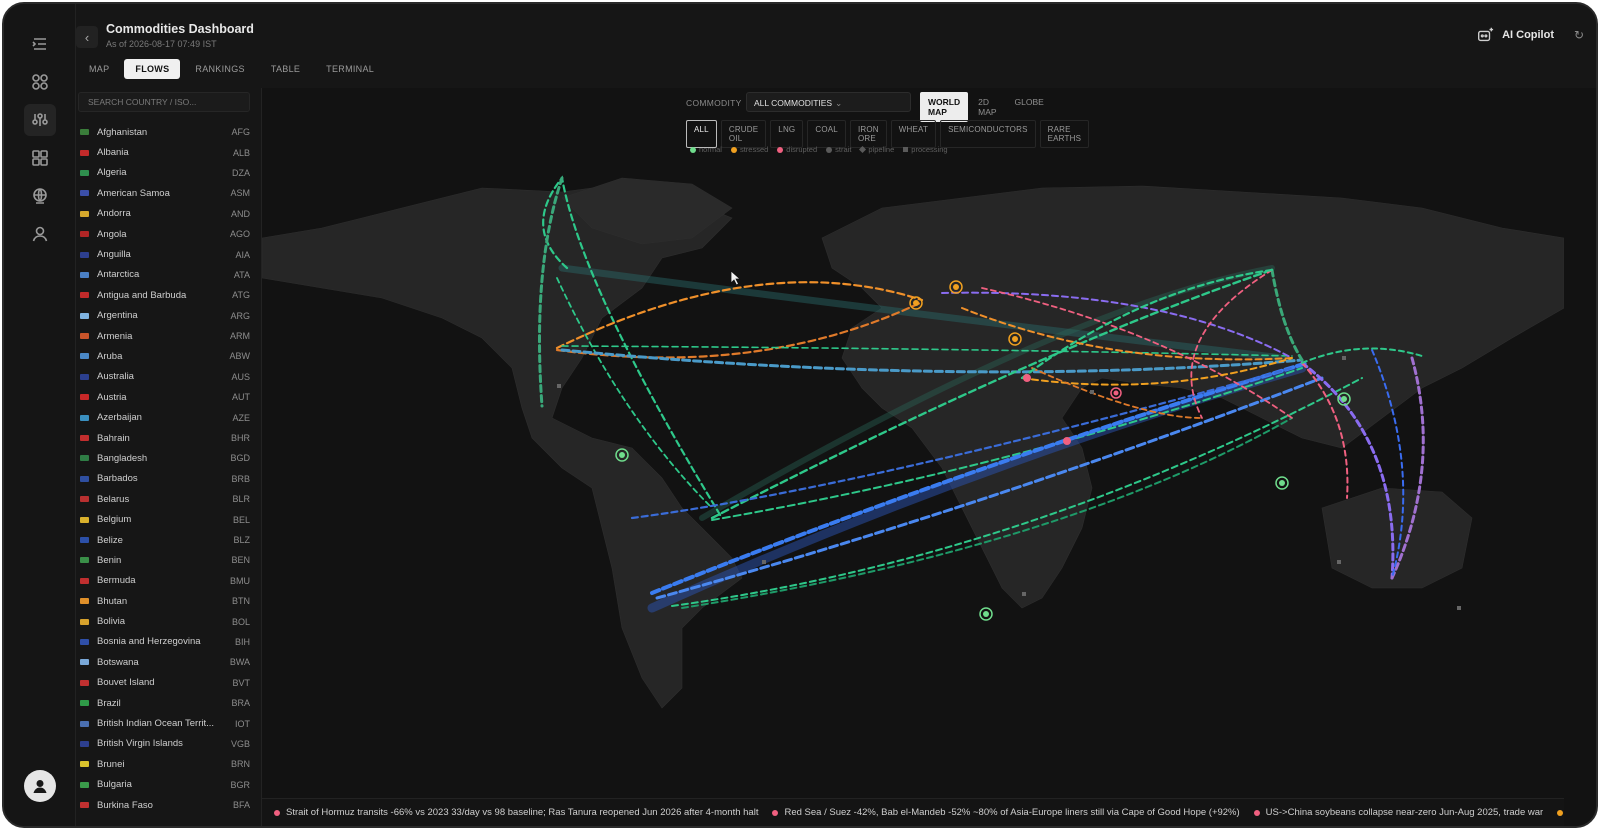  I want to click on grid-apps-icon, so click(40, 82).